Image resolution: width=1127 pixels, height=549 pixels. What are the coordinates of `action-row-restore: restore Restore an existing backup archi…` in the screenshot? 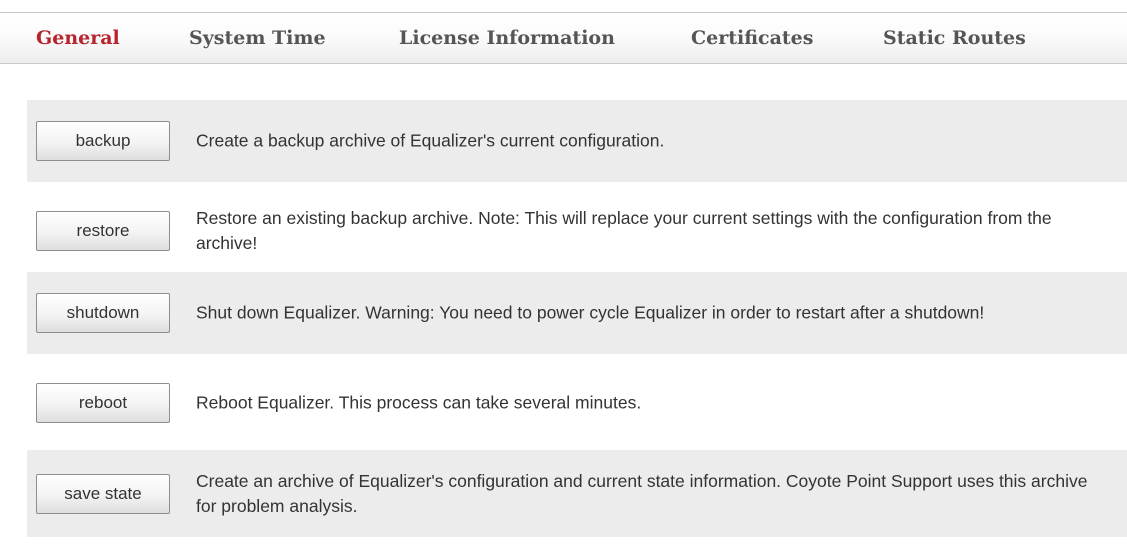 It's located at (577, 231).